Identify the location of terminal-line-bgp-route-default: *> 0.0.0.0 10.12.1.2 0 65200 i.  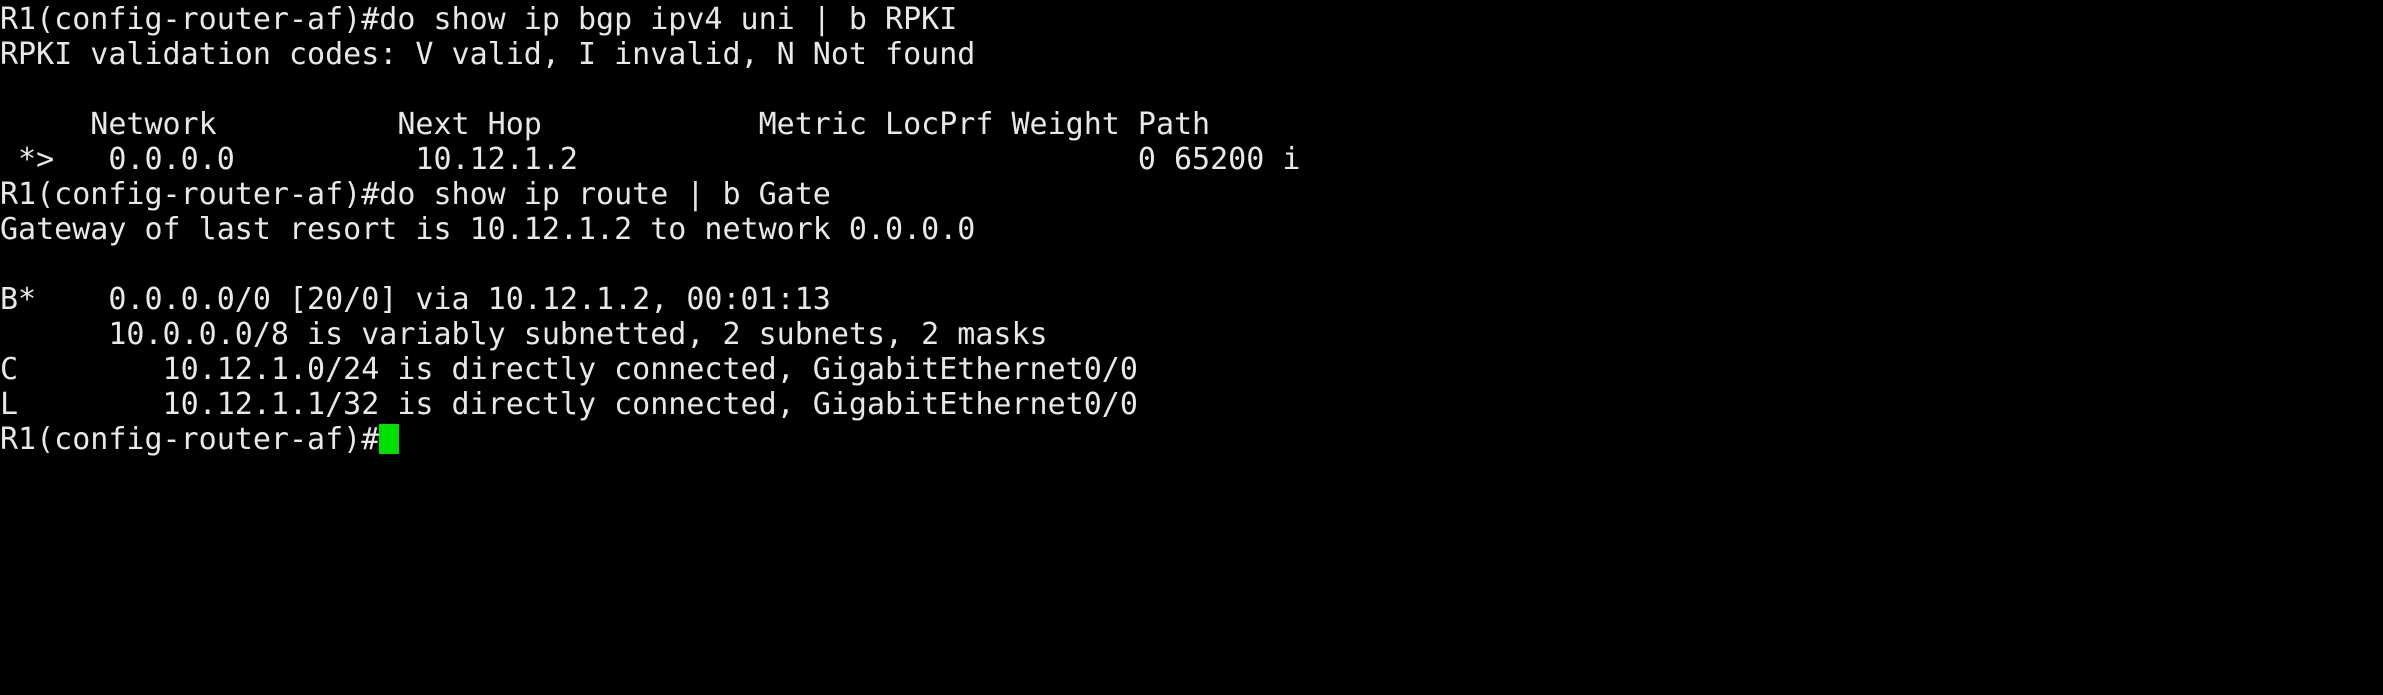
(650, 159).